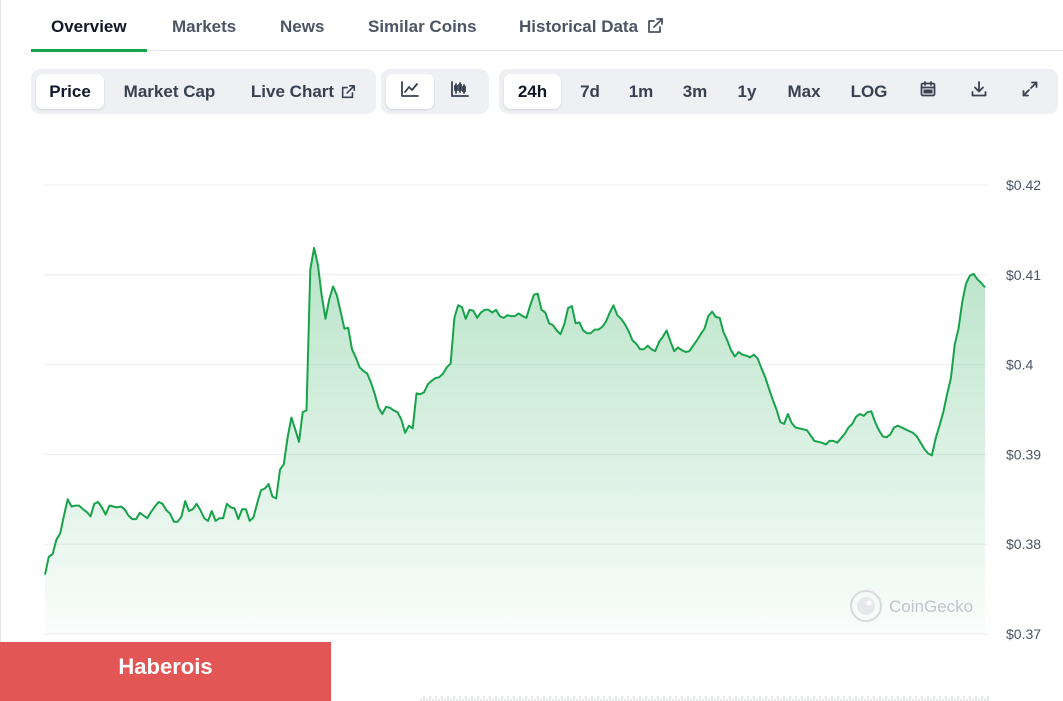 This screenshot has height=701, width=1063. Describe the element at coordinates (410, 91) in the screenshot. I see `line-chart-button` at that location.